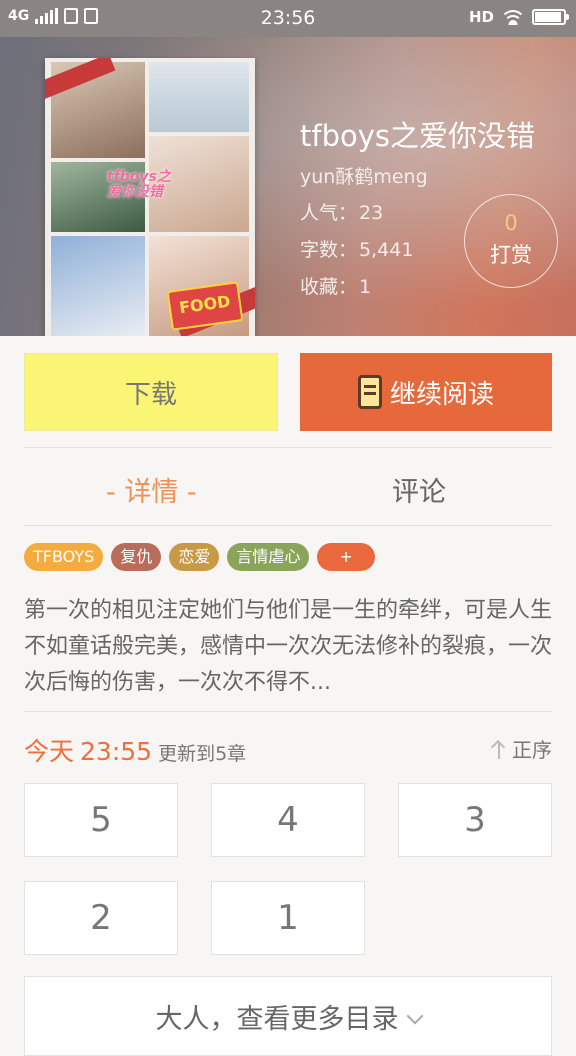  I want to click on word-count-label: 字数：, so click(329, 250).